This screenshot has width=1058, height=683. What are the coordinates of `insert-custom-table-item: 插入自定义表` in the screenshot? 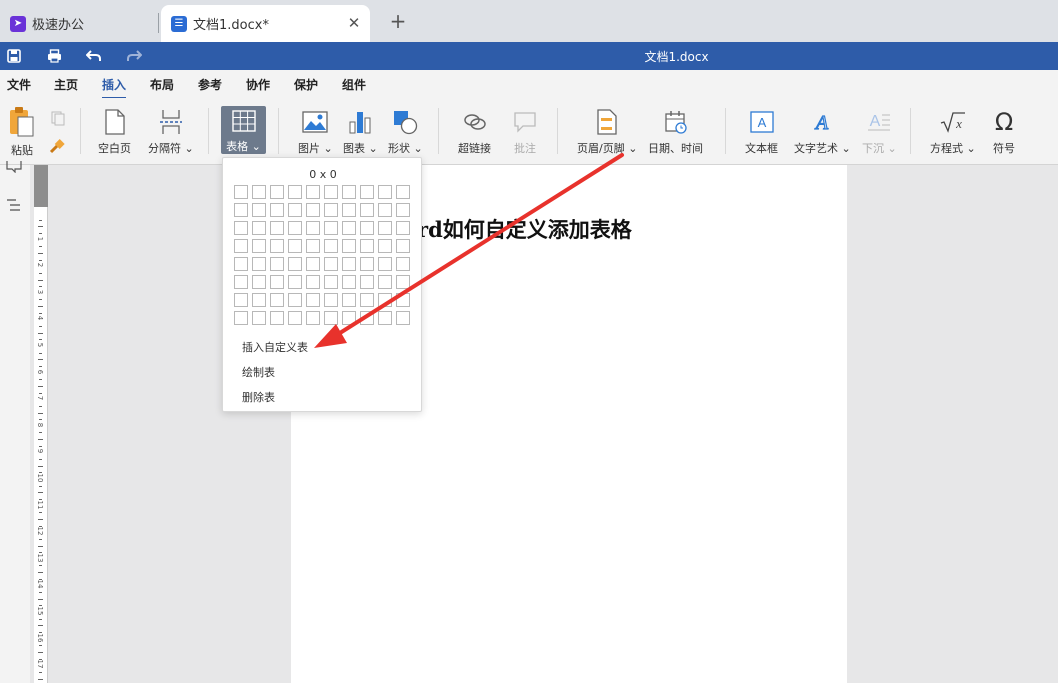 It's located at (275, 347).